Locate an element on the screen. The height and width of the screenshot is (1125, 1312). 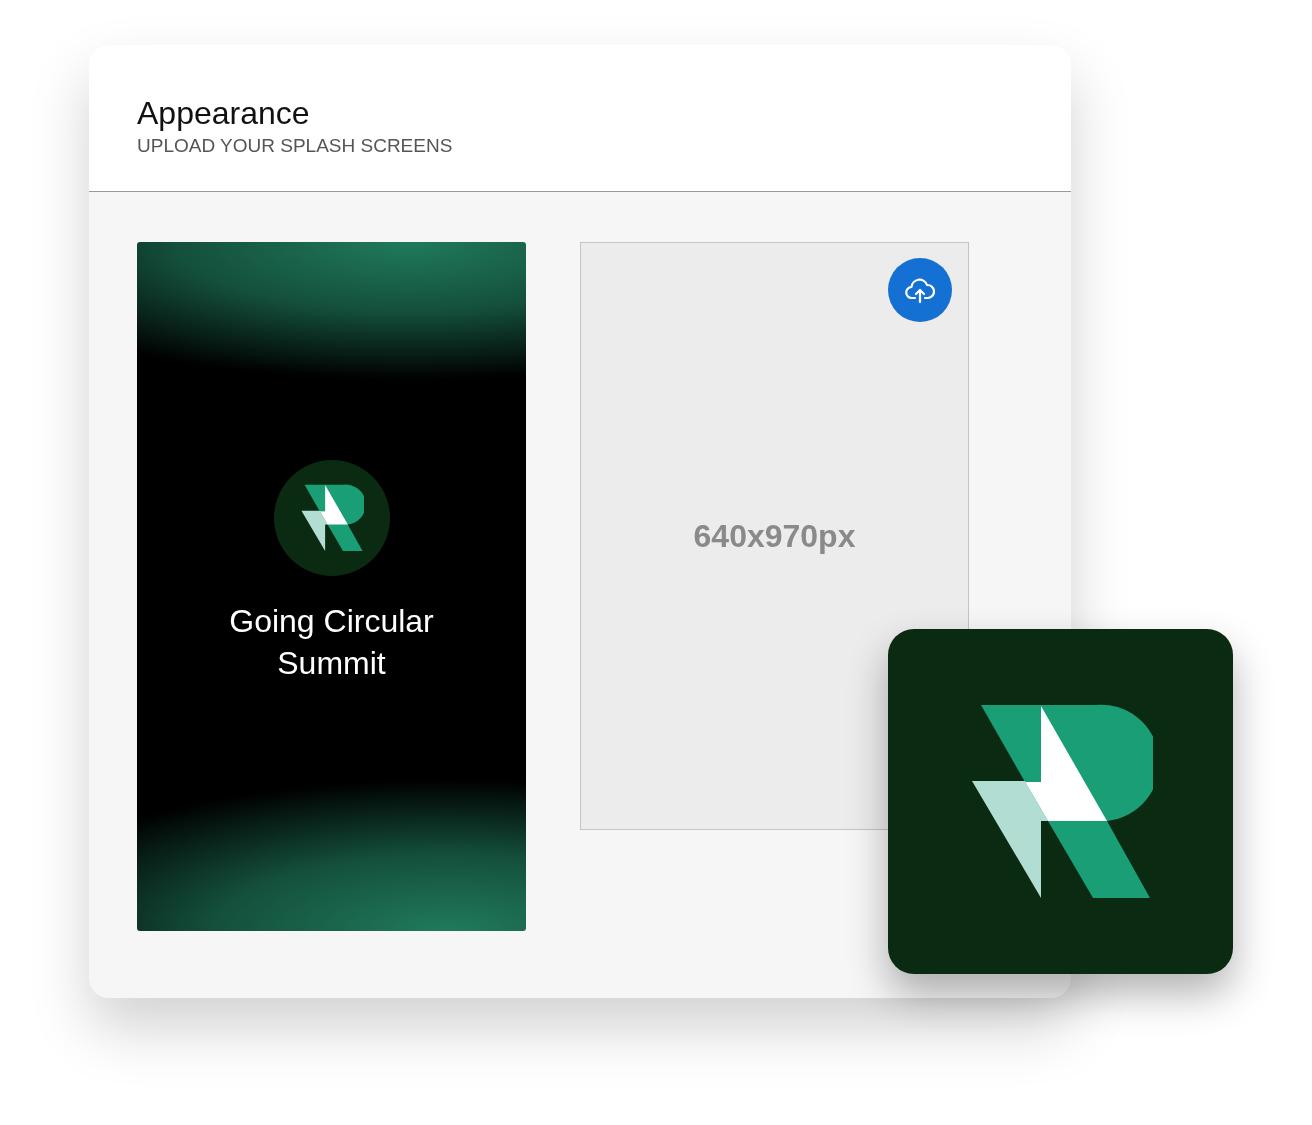
size-hint: 640x970px is located at coordinates (774, 536).